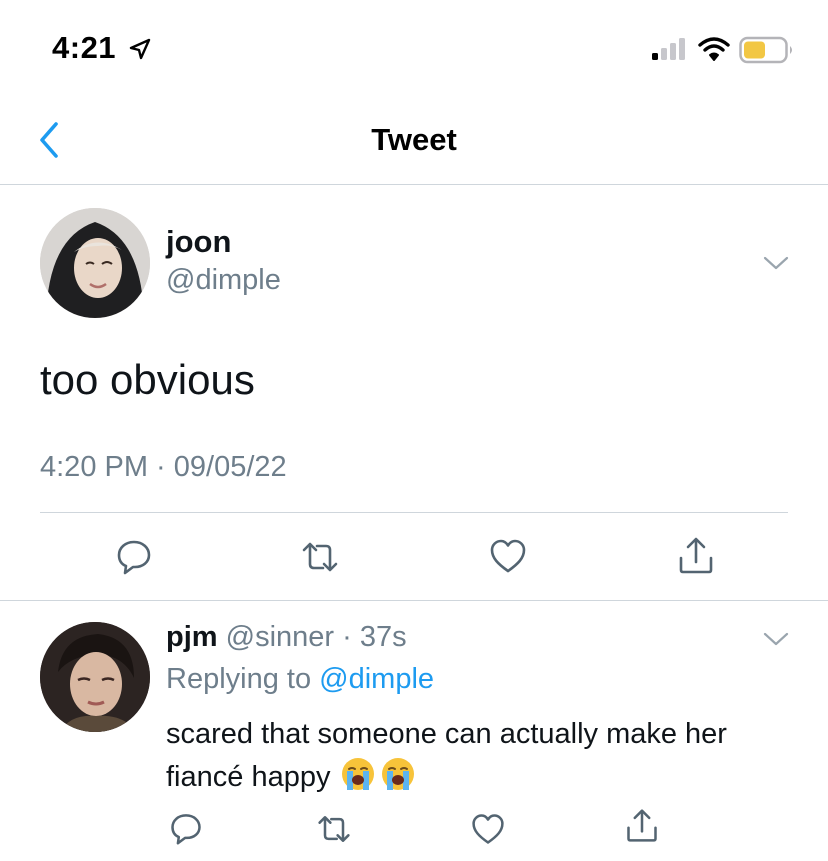 This screenshot has height=861, width=828. I want to click on reply-retweet-button, so click(334, 829).